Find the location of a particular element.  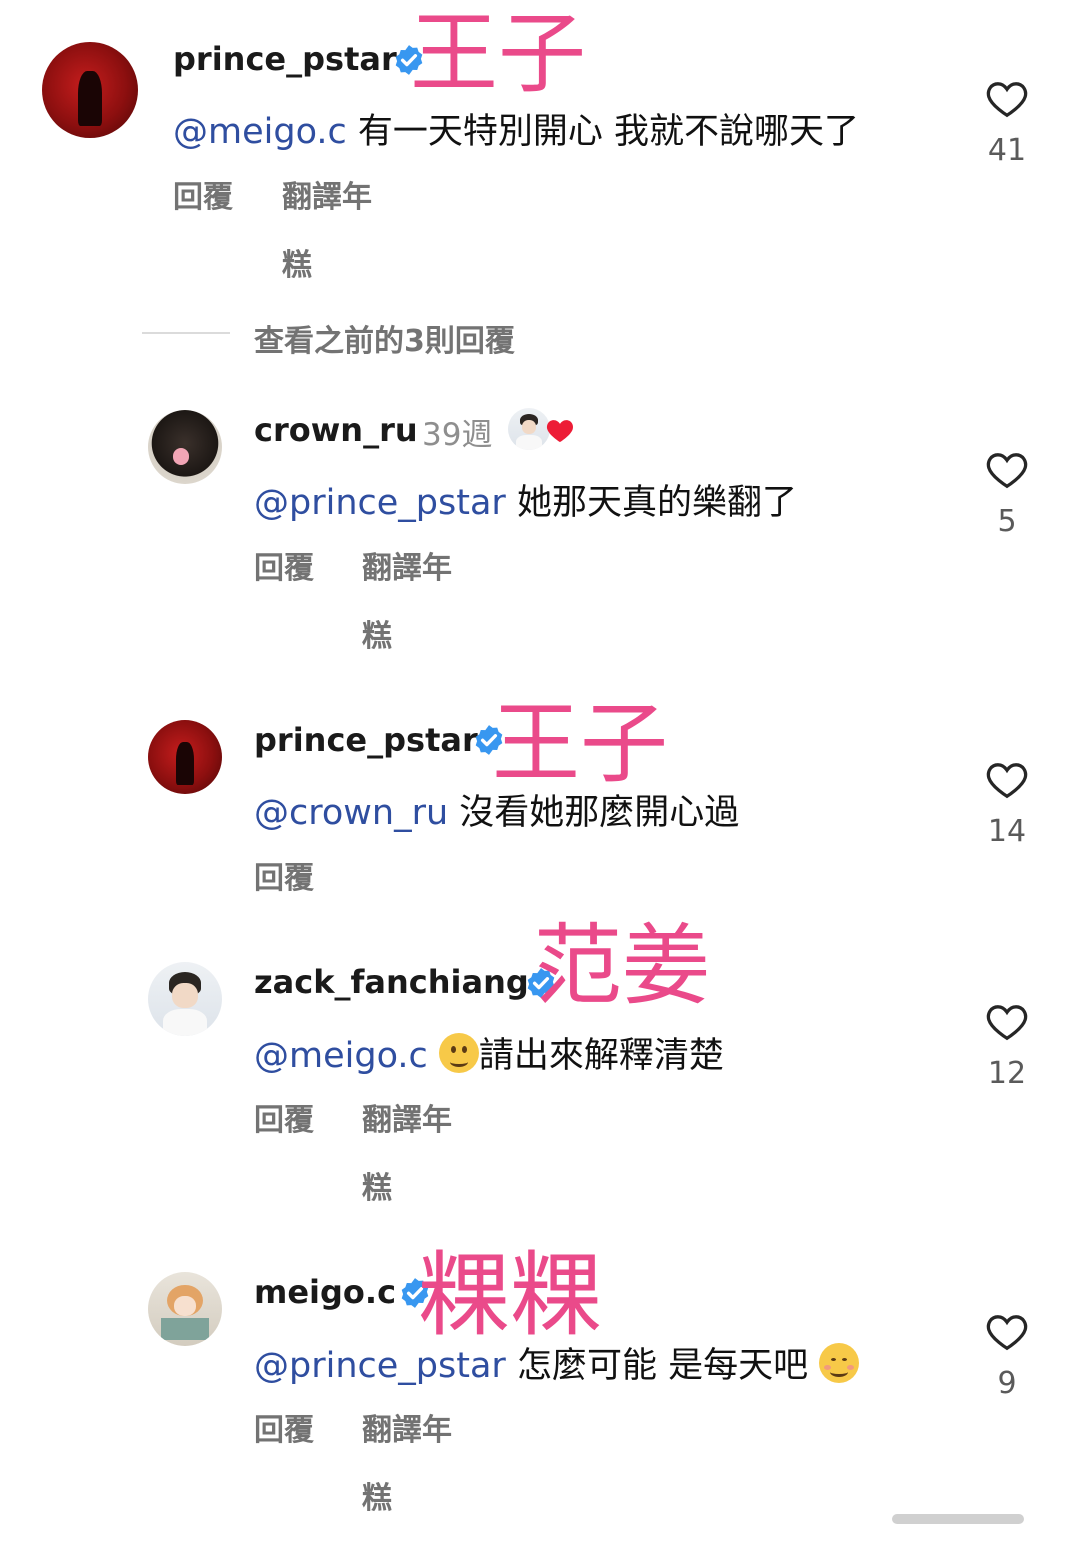

comment-text: @meigo.c 請出來解釋清楚 is located at coordinates (489, 1052).